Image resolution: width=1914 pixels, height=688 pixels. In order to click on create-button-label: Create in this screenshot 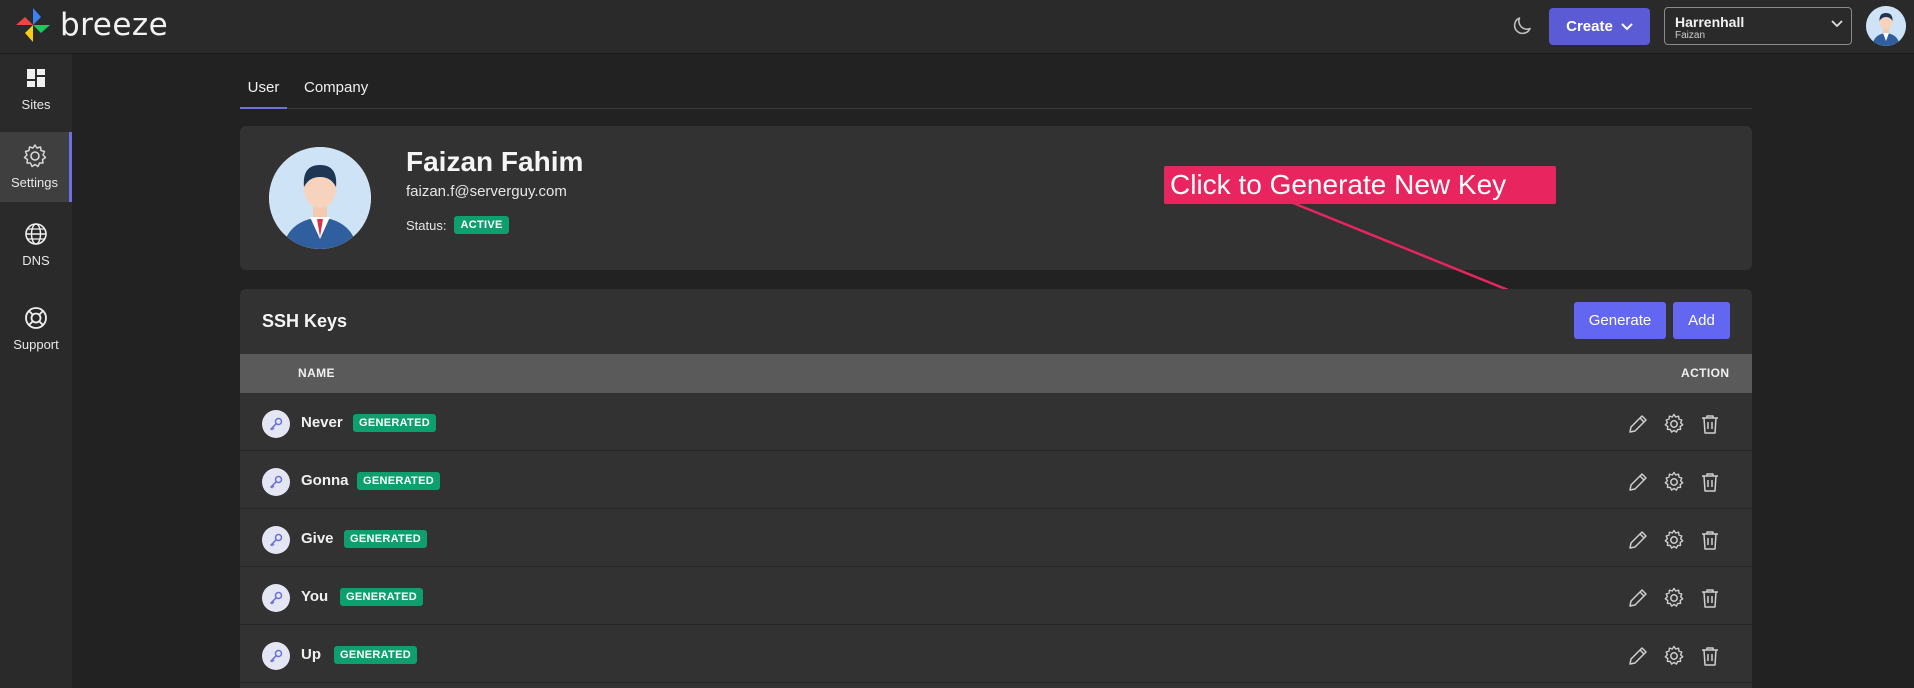, I will do `click(1589, 26)`.